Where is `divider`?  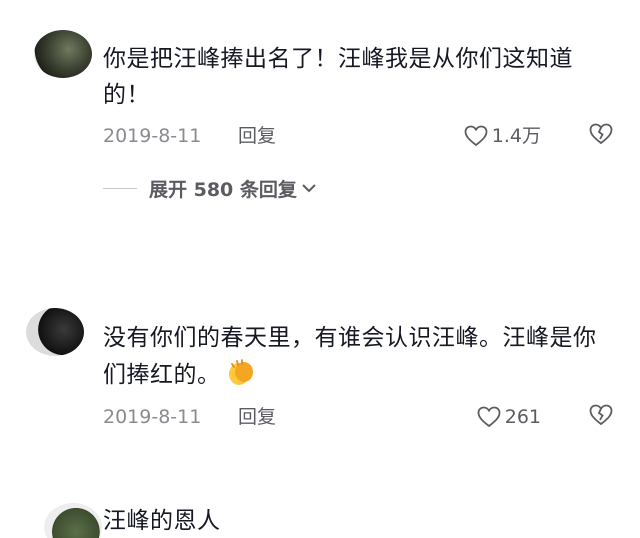 divider is located at coordinates (120, 188).